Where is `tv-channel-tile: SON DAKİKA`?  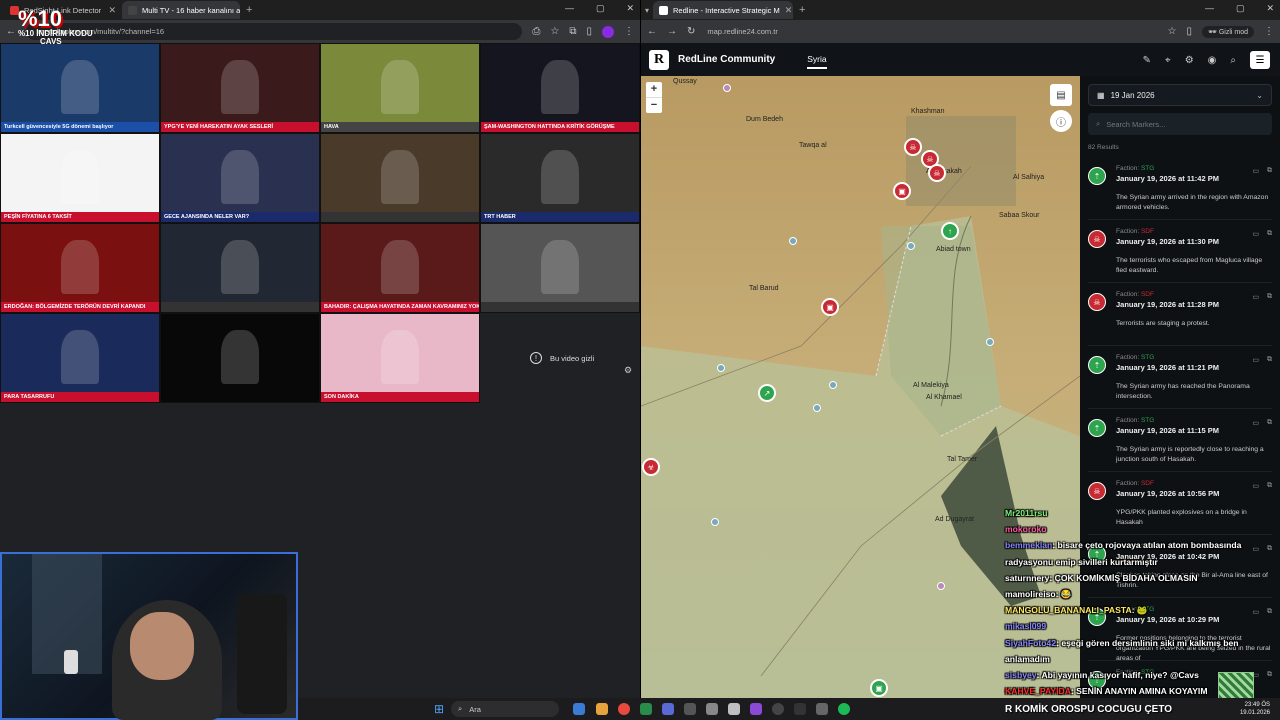
tv-channel-tile: SON DAKİKA is located at coordinates (400, 358).